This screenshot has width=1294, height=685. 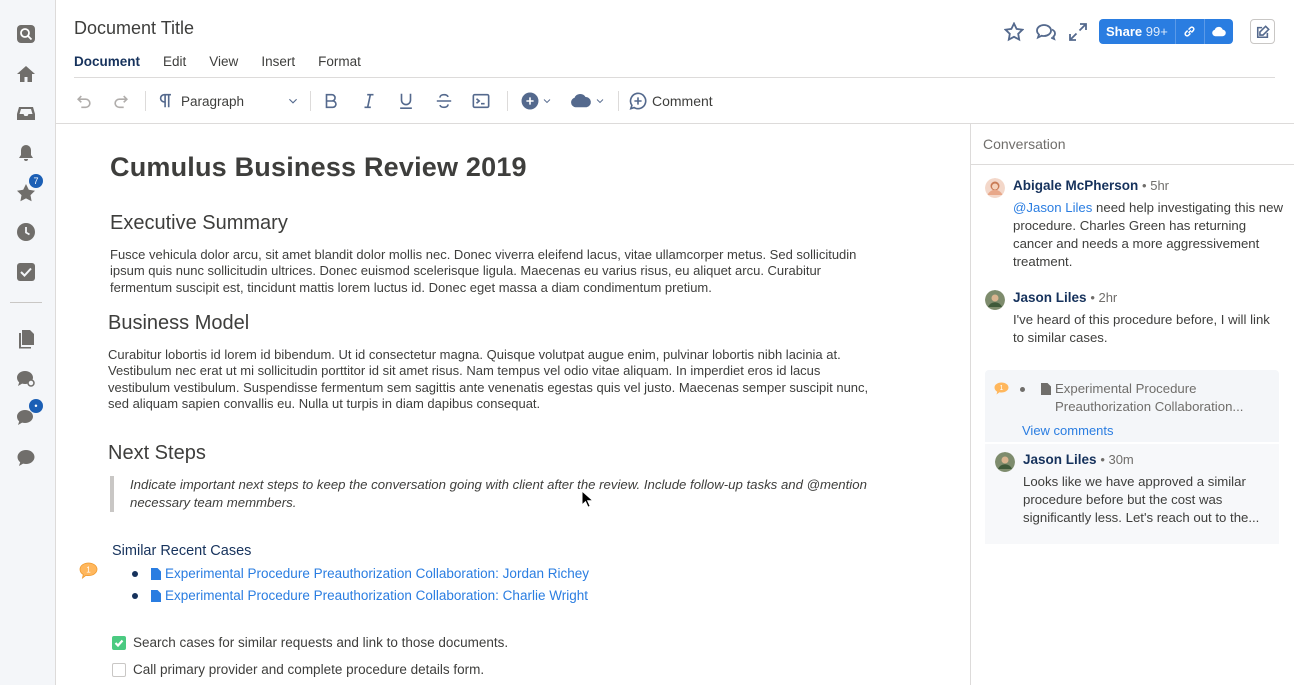 I want to click on message-author: Jason Liles • 2hr, so click(x=1065, y=297).